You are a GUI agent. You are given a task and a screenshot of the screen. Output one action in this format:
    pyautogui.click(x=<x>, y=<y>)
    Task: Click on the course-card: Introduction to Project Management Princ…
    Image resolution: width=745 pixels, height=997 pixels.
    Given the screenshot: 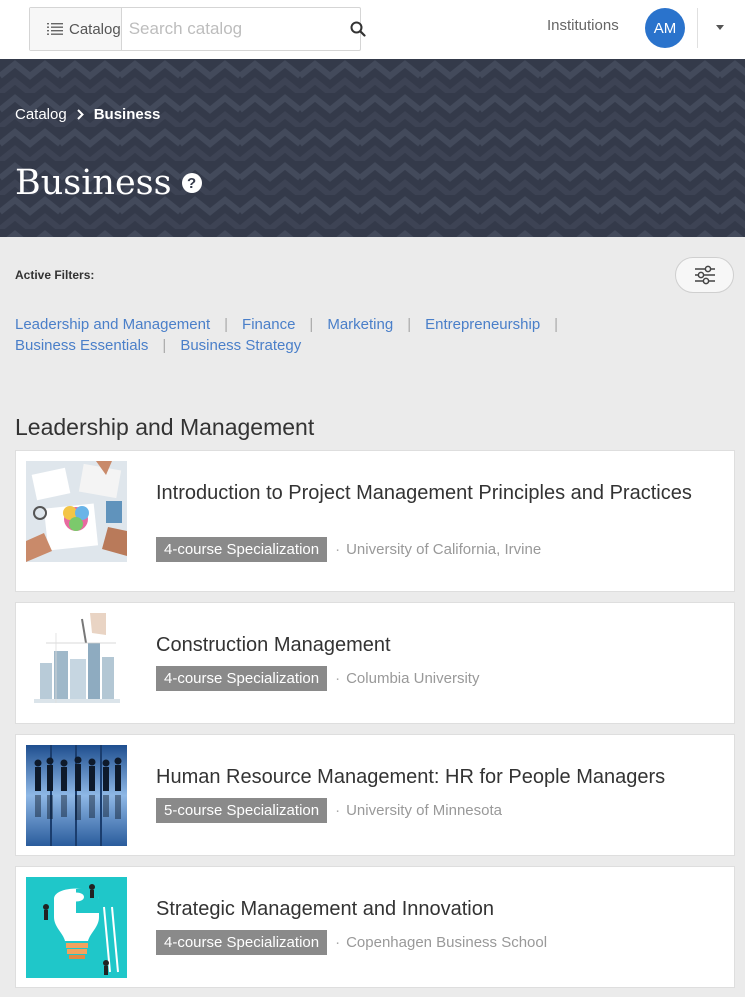 What is the action you would take?
    pyautogui.click(x=375, y=521)
    